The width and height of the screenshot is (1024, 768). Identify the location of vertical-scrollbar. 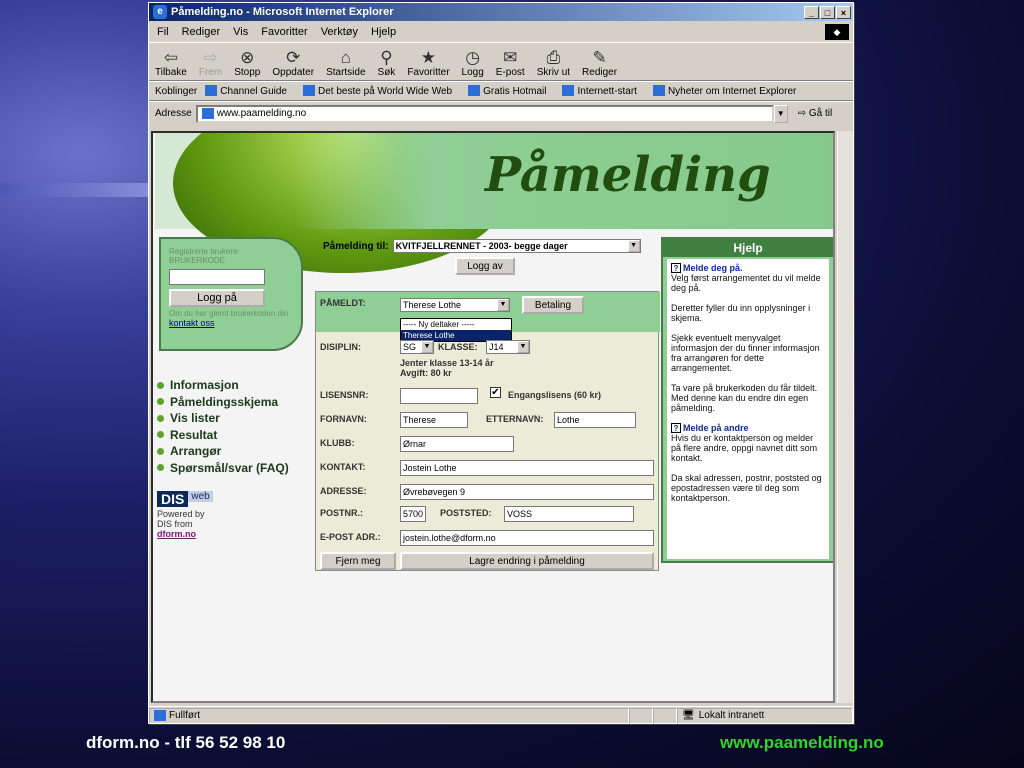
(845, 417).